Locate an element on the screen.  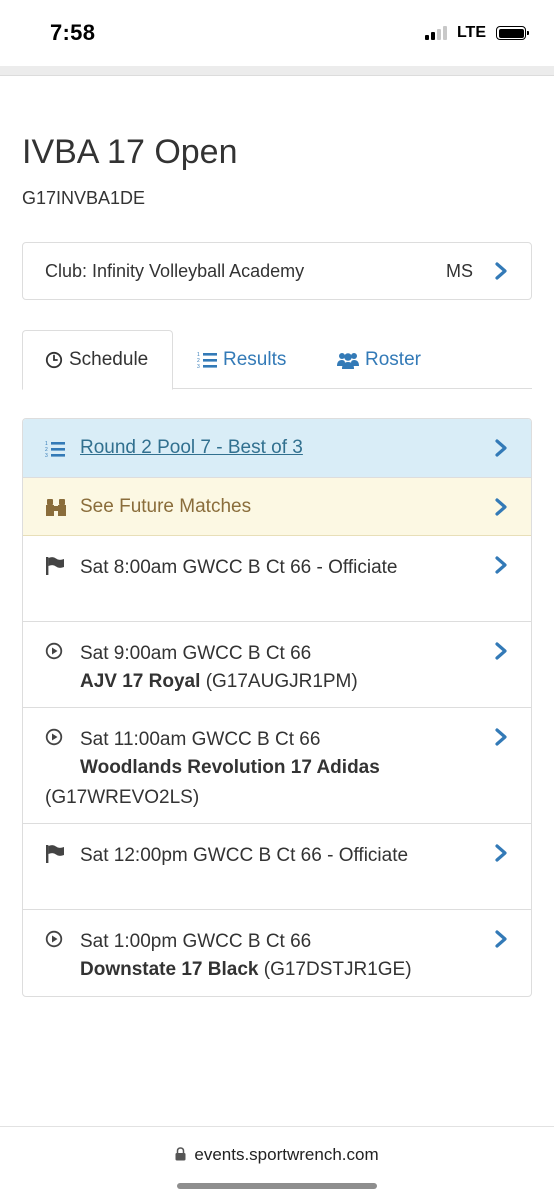
match-time-location: Sat 11:00am GWCC B Ct 66 is located at coordinates (200, 739).